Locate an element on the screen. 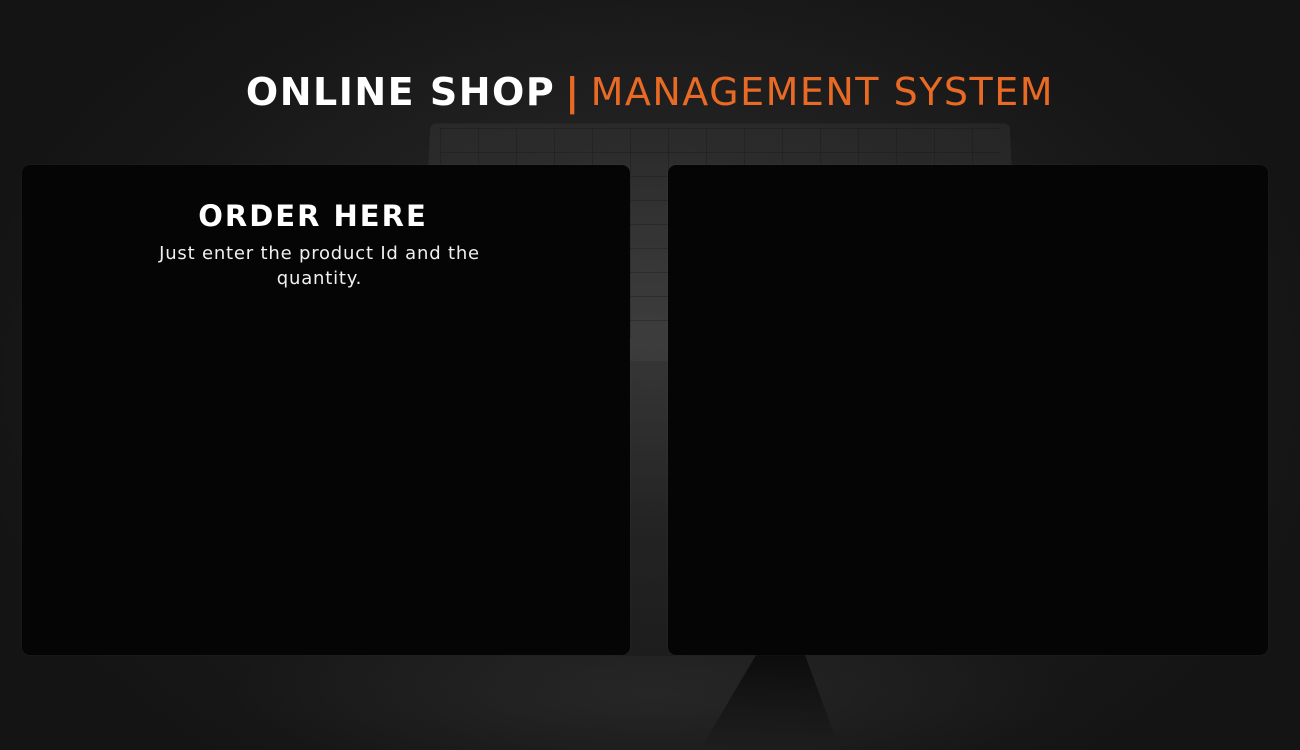  background-floor is located at coordinates (650, 703).